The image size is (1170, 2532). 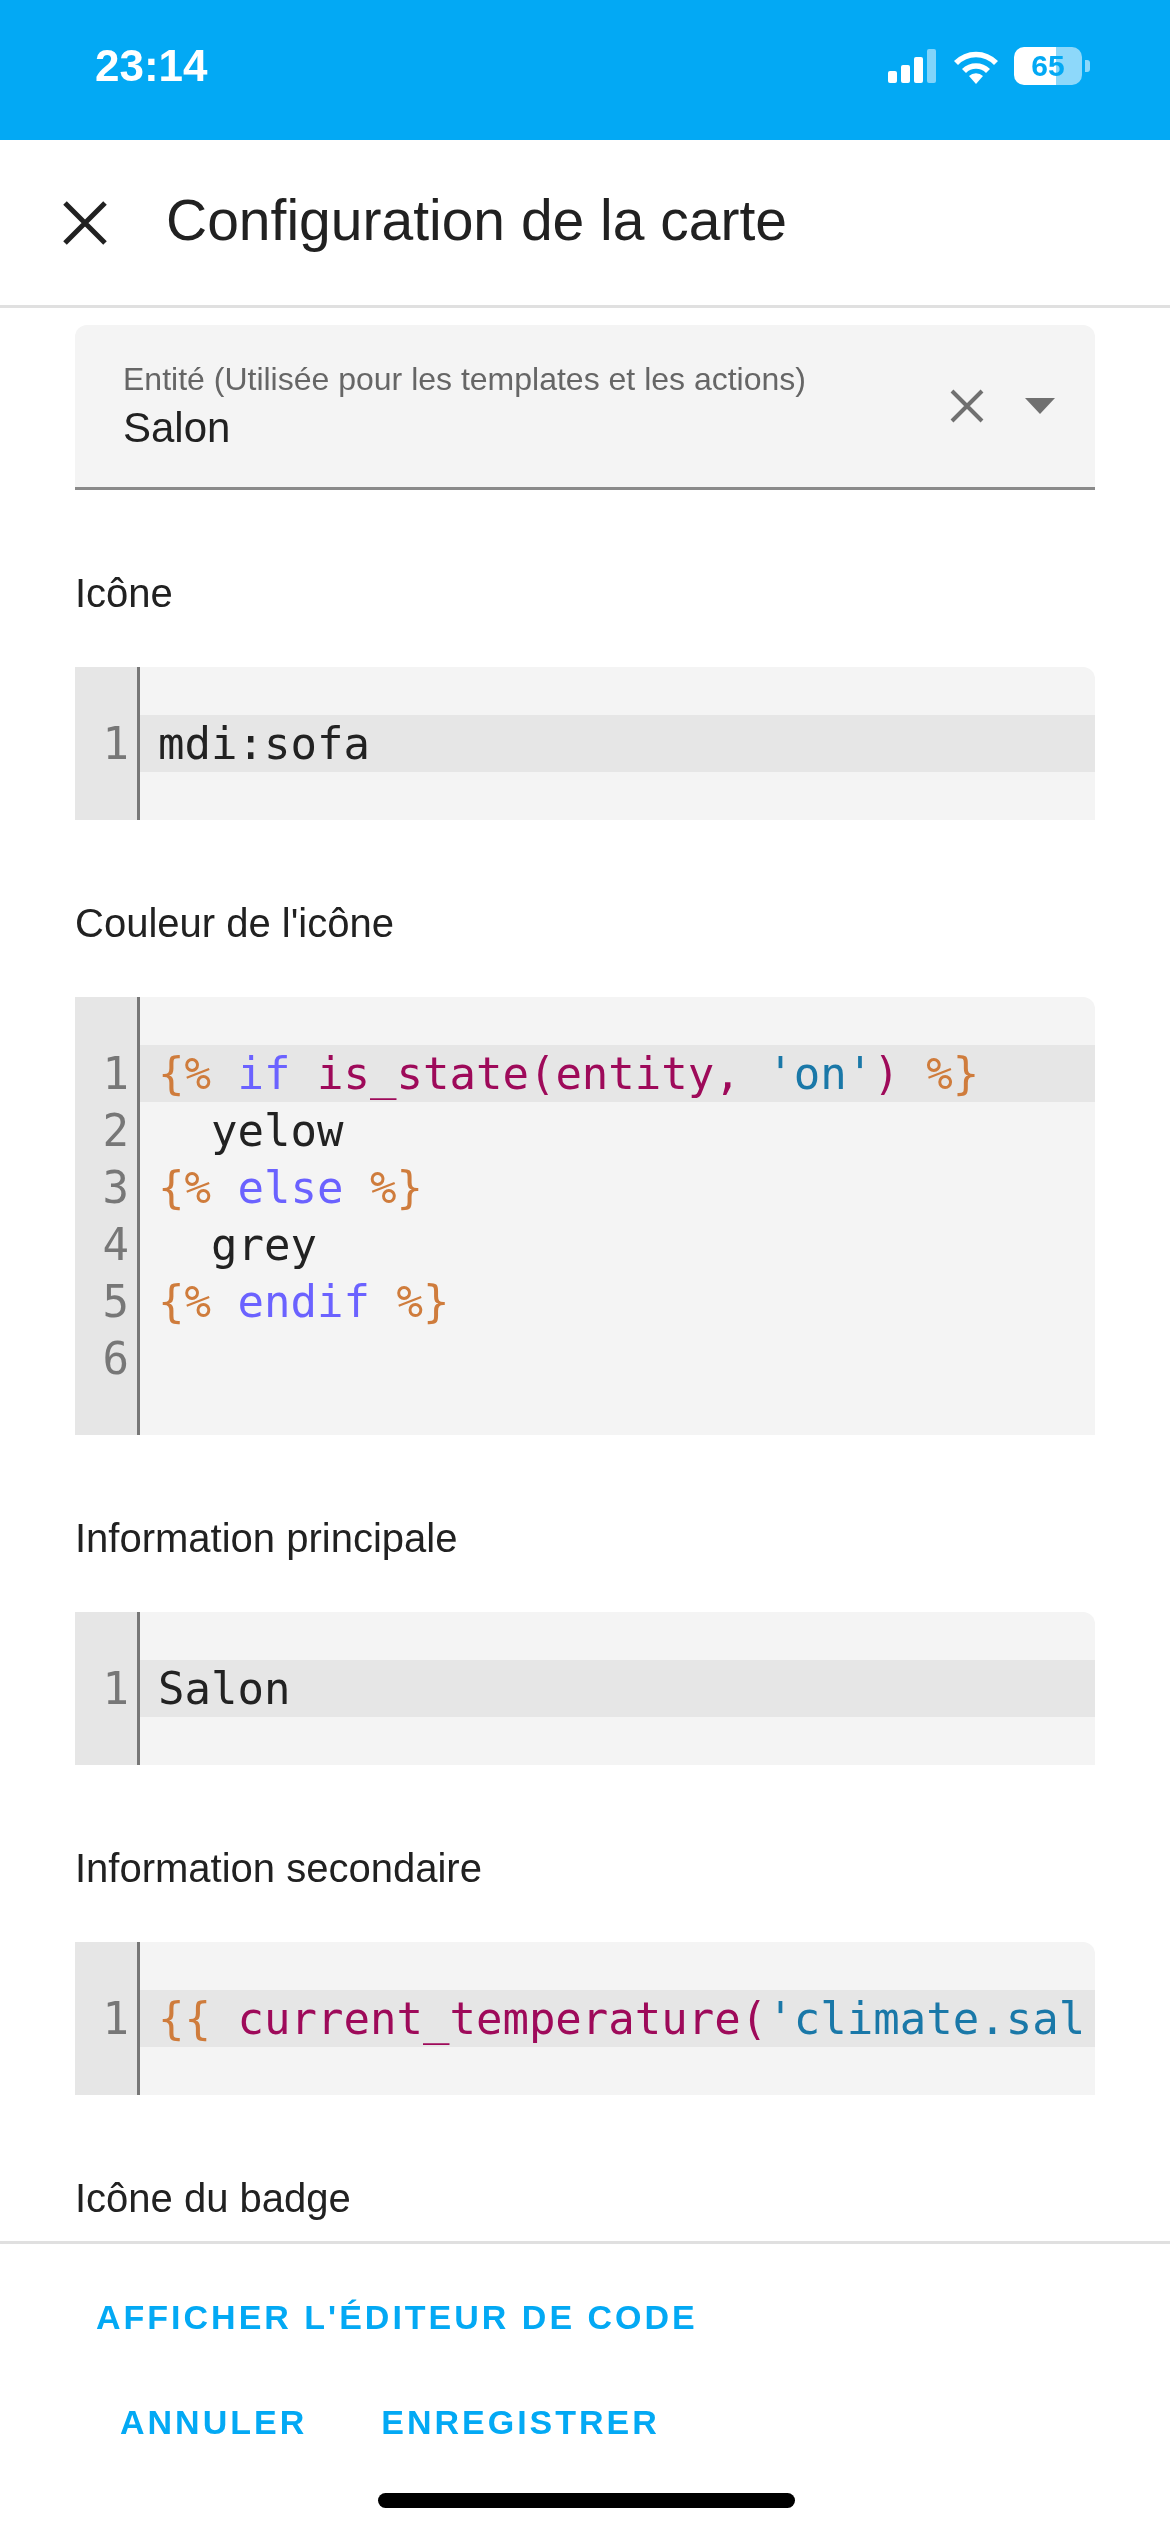 What do you see at coordinates (1040, 406) in the screenshot?
I see `dropdown-caret-icon` at bounding box center [1040, 406].